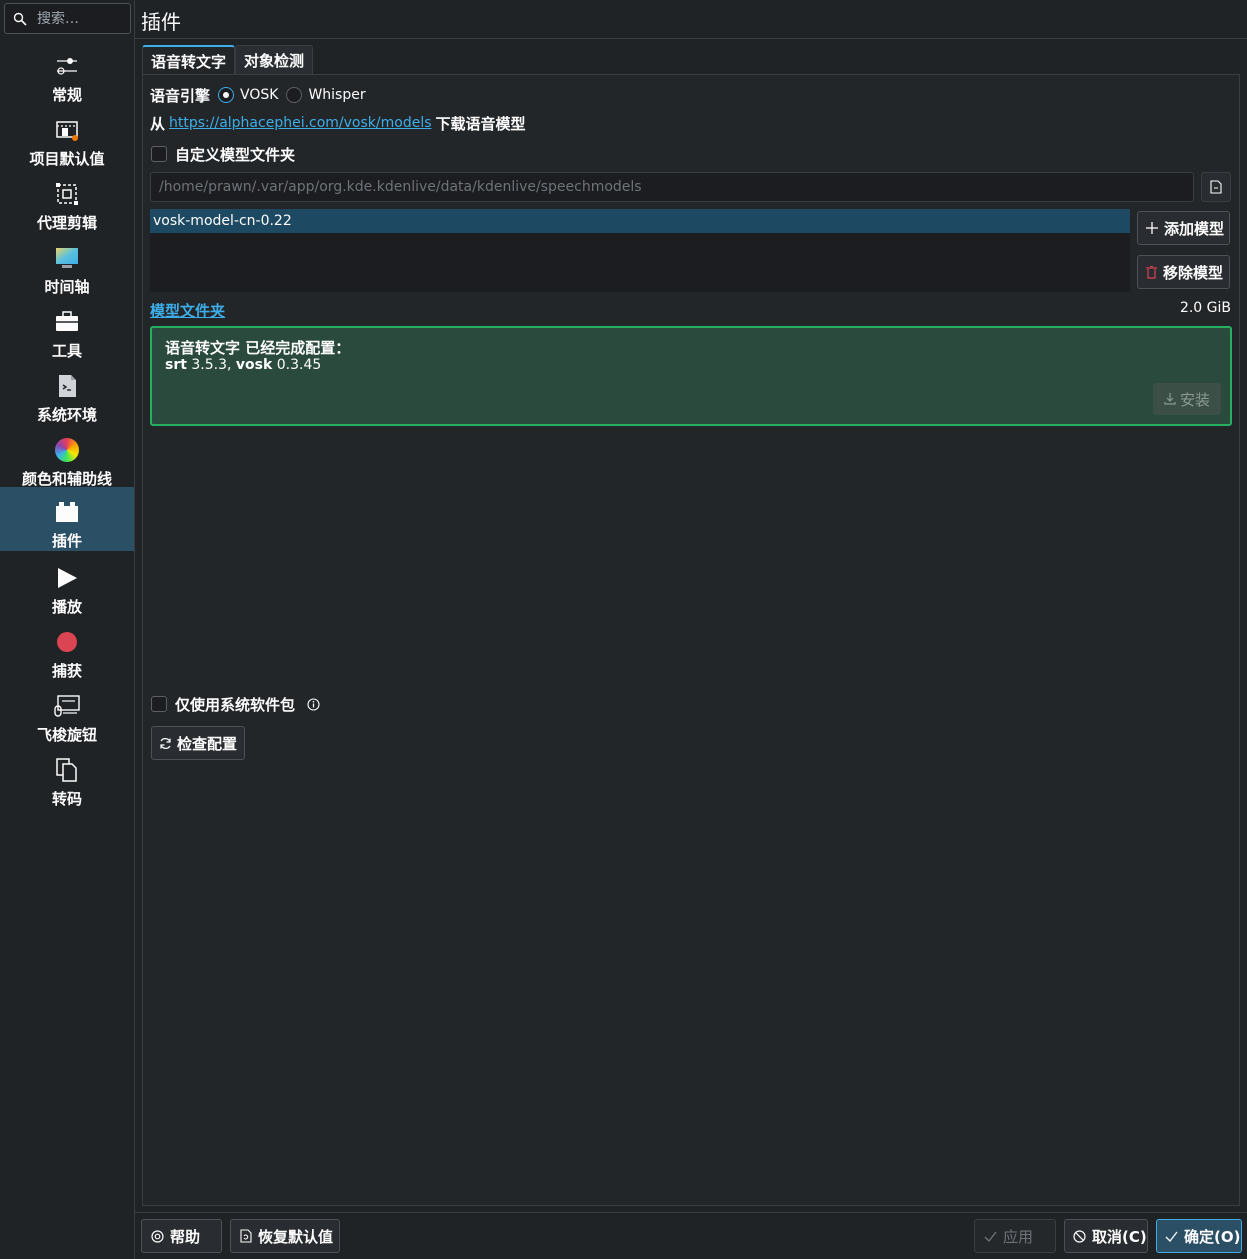  I want to click on sidebar-item-tools: 工具, so click(67, 333).